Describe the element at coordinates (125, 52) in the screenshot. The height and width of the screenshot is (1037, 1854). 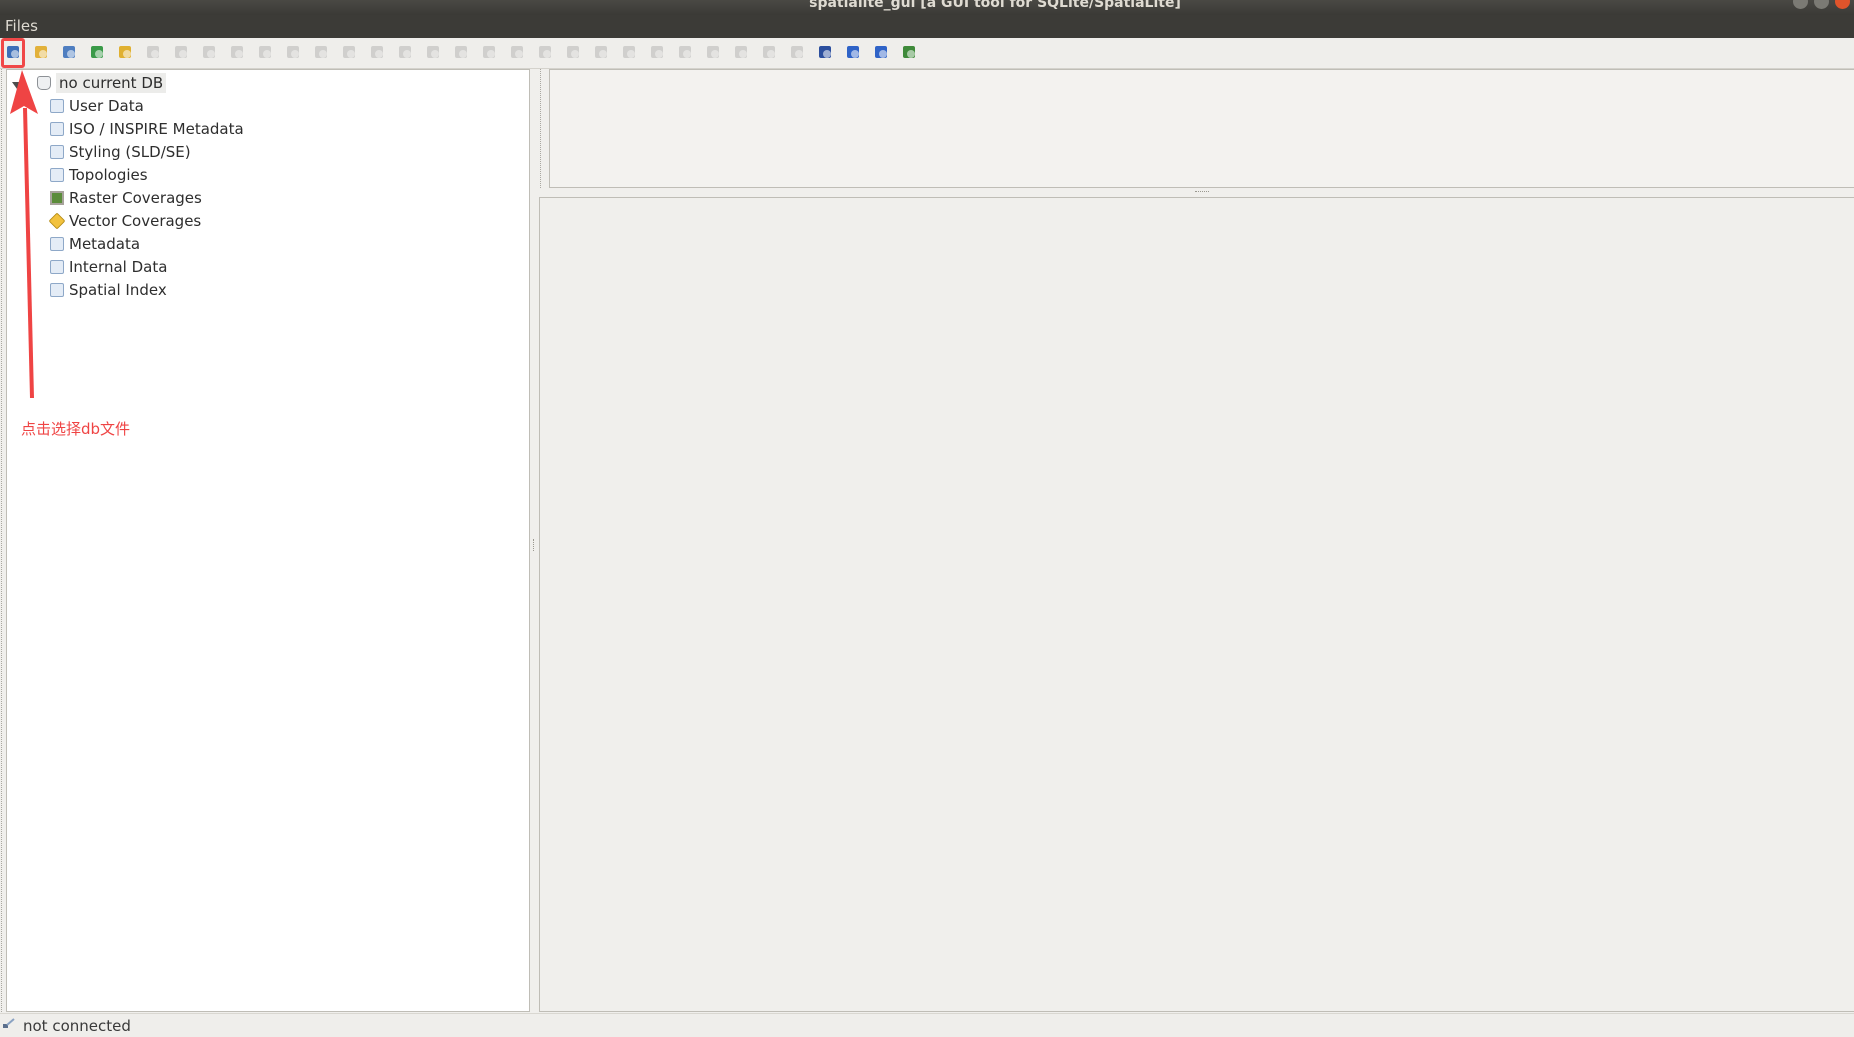
I see `attach-db-button` at that location.